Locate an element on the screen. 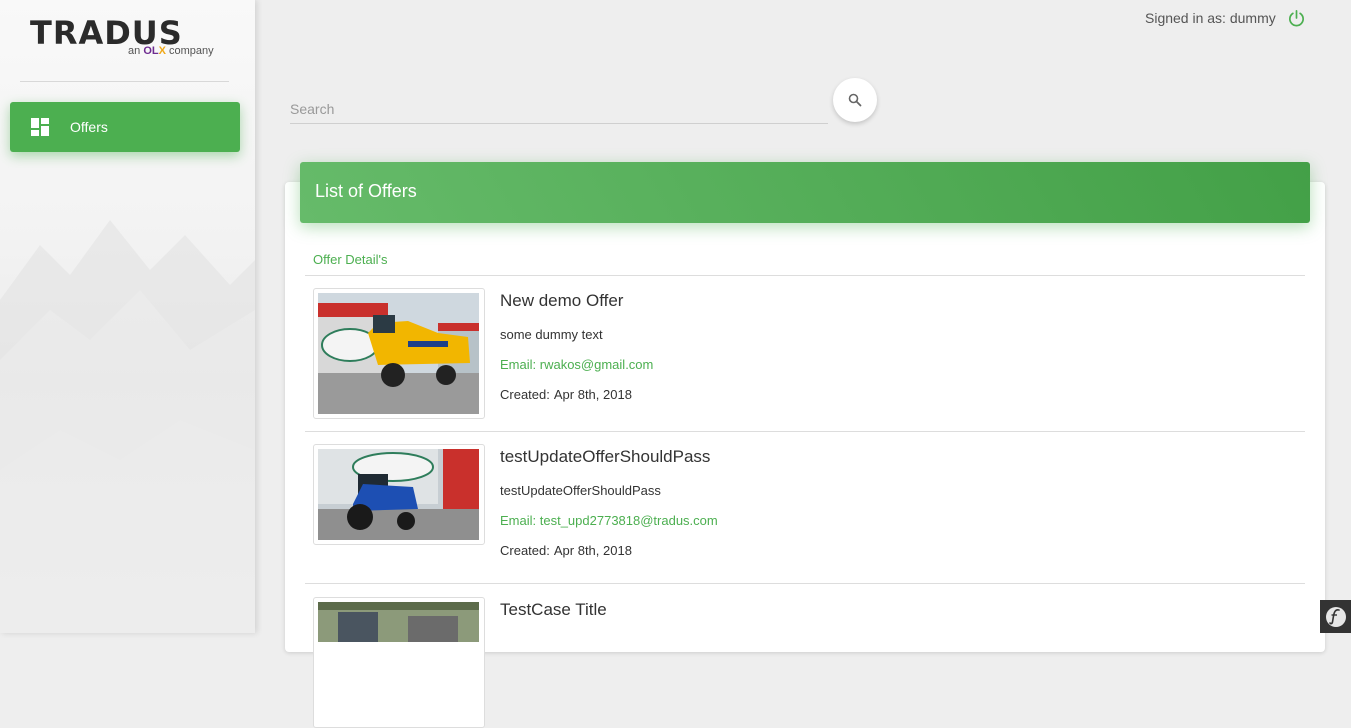  offers-card-header: List of Offers is located at coordinates (805, 192).